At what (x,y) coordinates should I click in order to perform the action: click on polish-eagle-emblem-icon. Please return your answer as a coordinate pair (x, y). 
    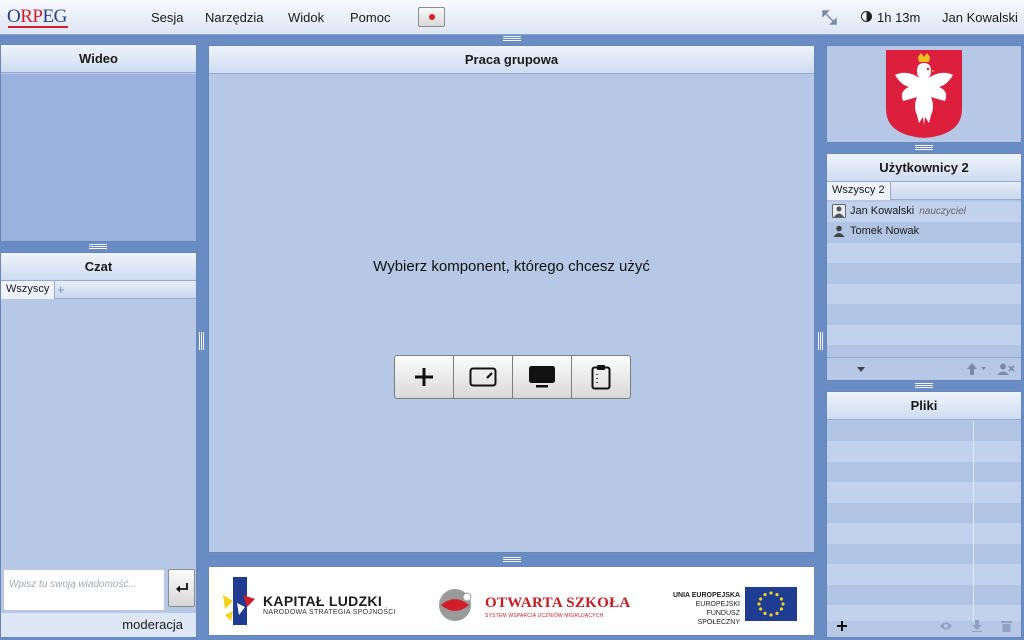
    Looking at the image, I should click on (924, 94).